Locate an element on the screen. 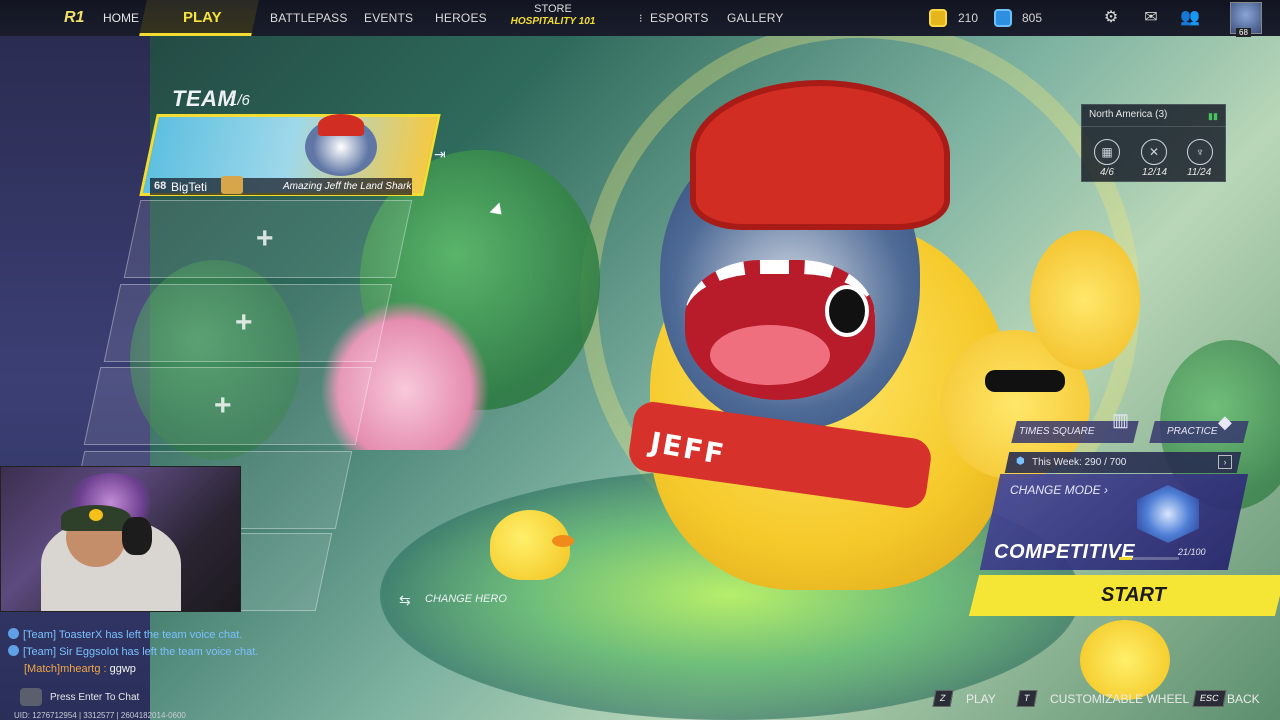 The width and height of the screenshot is (1280, 720). store-promo: HOSPITALITY 101 is located at coordinates (553, 21).